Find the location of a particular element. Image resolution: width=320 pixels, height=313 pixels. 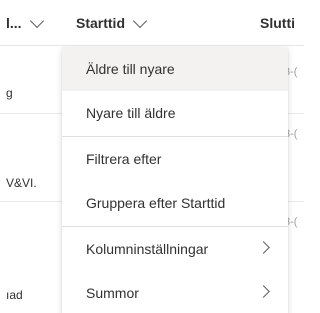

column-header-starttid: Starttid is located at coordinates (112, 23).